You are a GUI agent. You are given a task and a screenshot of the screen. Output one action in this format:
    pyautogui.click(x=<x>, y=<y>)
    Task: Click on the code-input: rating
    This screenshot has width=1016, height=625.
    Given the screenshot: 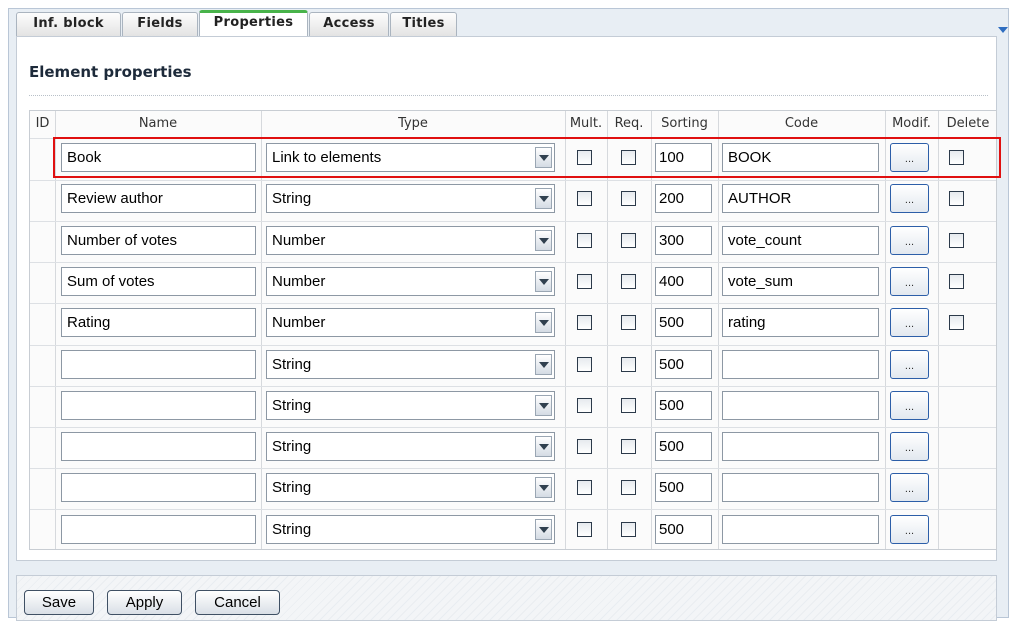 What is the action you would take?
    pyautogui.click(x=800, y=322)
    